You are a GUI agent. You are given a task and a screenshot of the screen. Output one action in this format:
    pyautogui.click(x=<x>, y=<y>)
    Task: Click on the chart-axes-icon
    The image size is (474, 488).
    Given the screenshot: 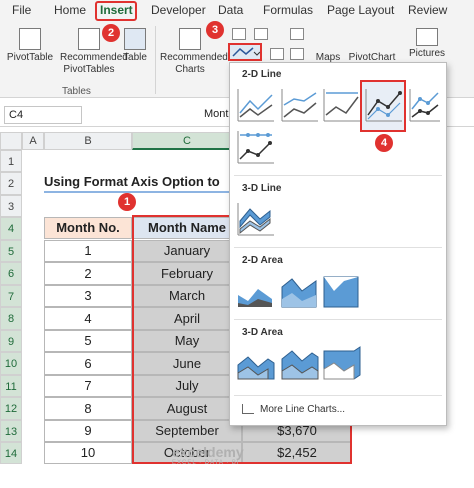 What is the action you would take?
    pyautogui.click(x=248, y=409)
    